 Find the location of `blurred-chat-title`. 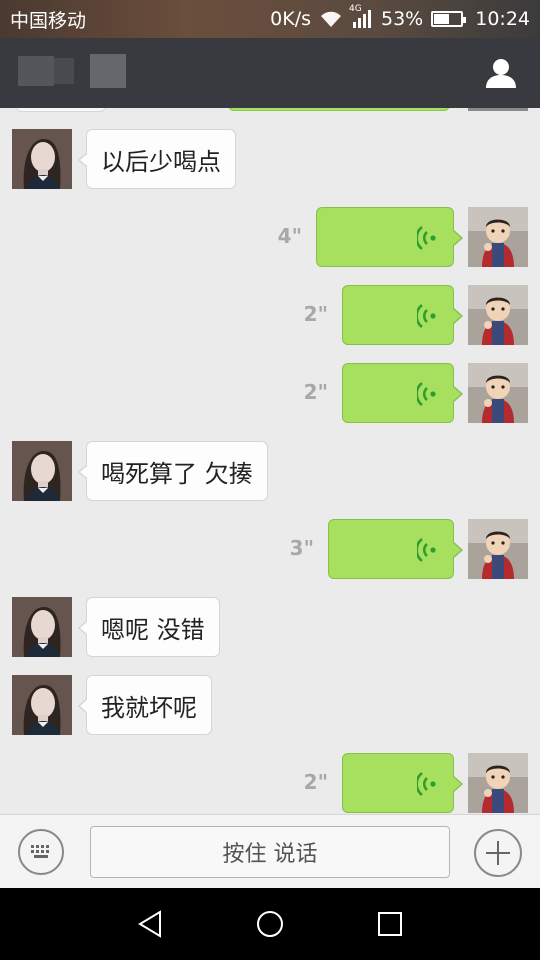

blurred-chat-title is located at coordinates (72, 71).